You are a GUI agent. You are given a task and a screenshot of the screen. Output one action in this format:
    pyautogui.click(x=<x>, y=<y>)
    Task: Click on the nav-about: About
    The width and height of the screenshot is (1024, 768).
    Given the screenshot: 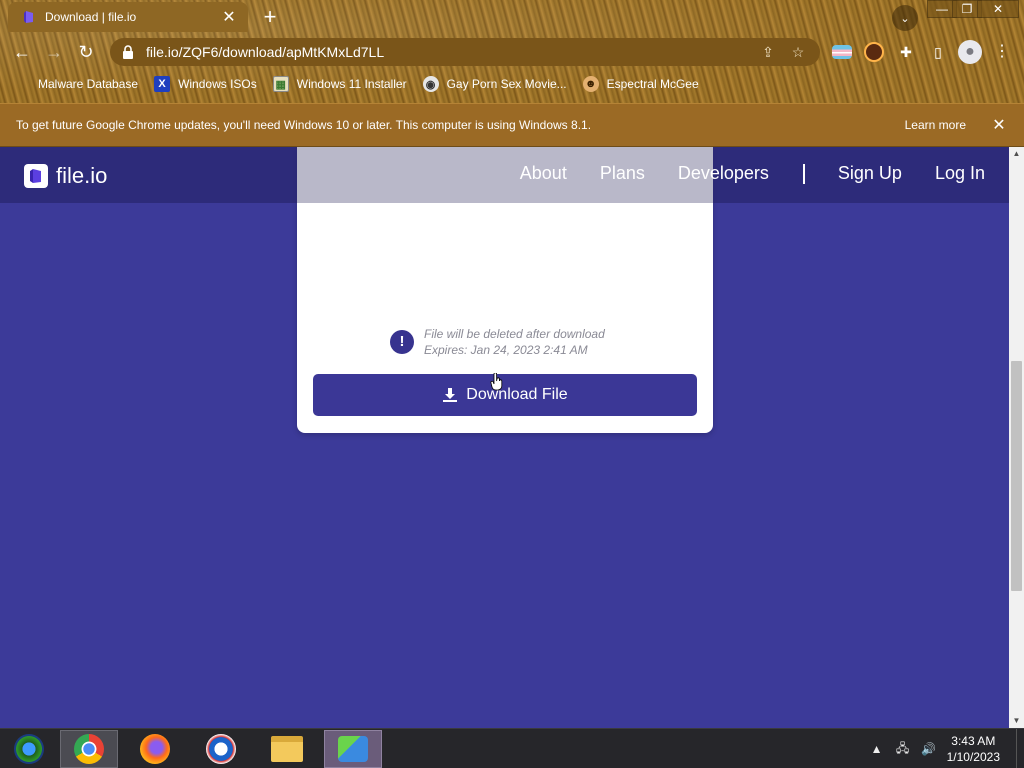 What is the action you would take?
    pyautogui.click(x=543, y=173)
    